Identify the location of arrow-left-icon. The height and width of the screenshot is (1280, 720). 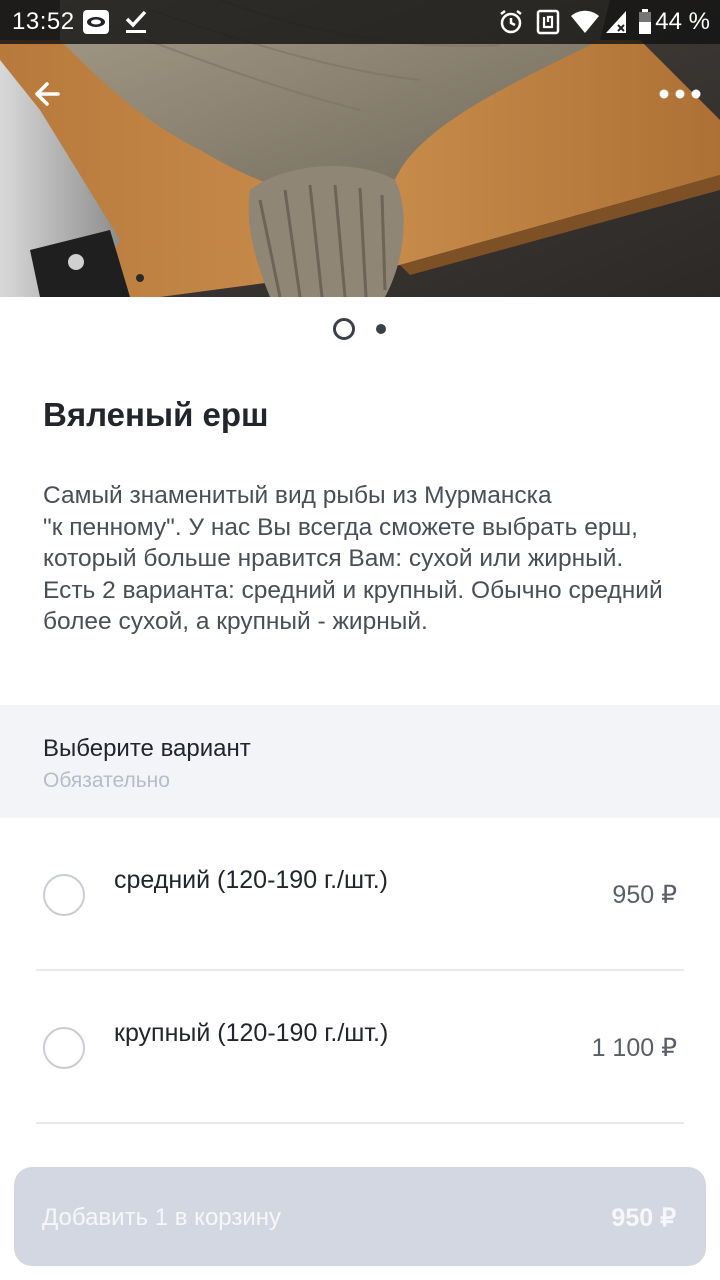
(47, 94).